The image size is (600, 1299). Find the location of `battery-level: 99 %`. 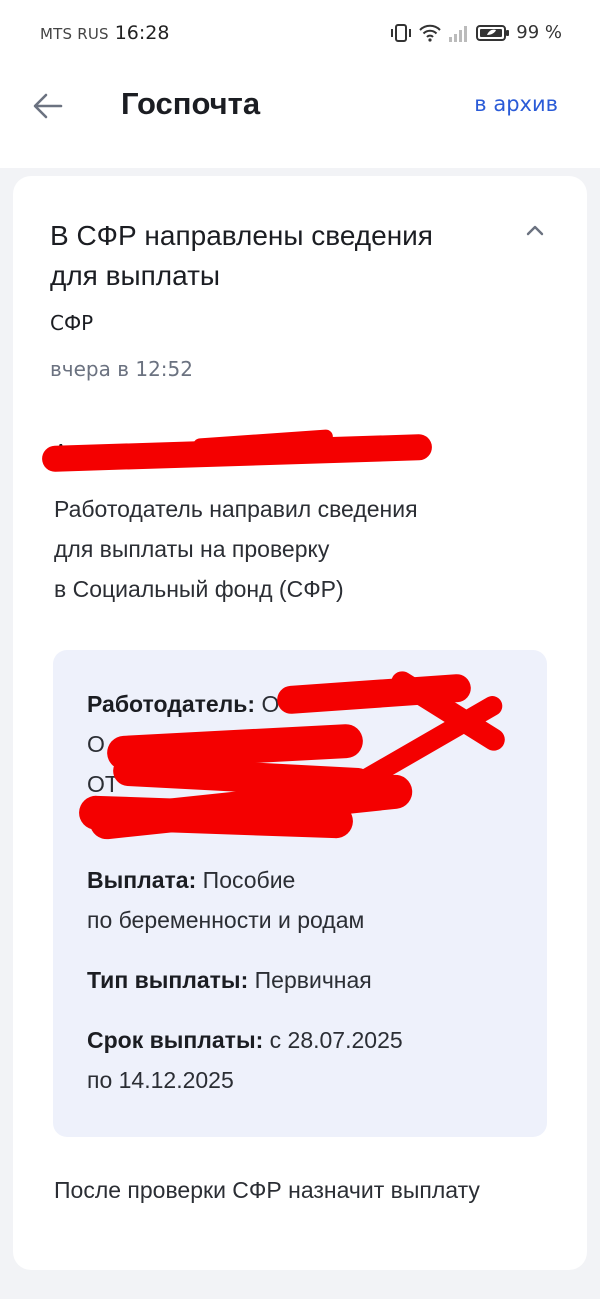

battery-level: 99 % is located at coordinates (539, 32).